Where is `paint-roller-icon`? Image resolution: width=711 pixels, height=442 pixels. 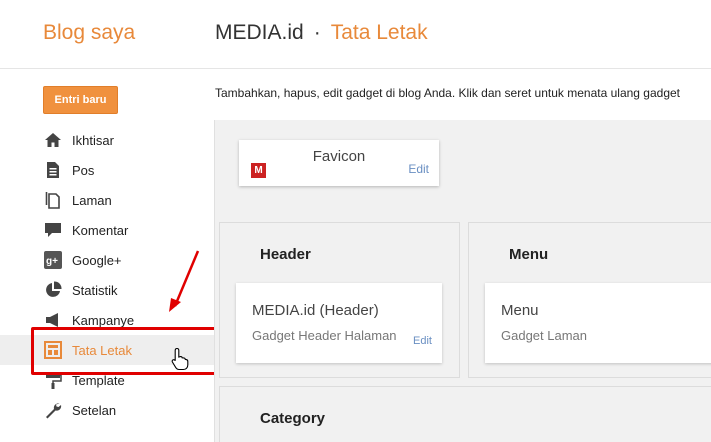 paint-roller-icon is located at coordinates (53, 380).